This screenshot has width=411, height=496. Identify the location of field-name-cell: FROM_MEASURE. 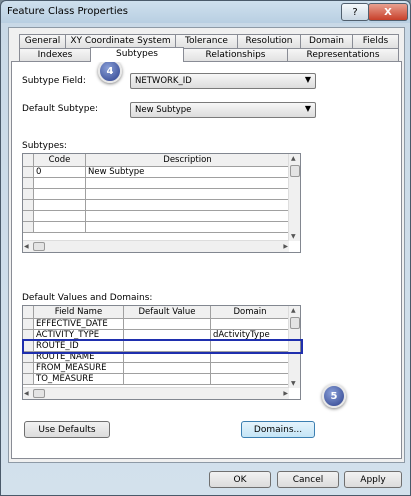
(79, 368).